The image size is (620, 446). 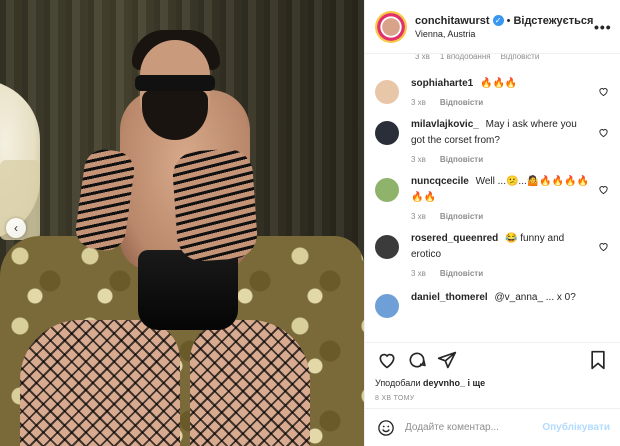 What do you see at coordinates (504, 34) in the screenshot?
I see `post-location: Vienna, Austria` at bounding box center [504, 34].